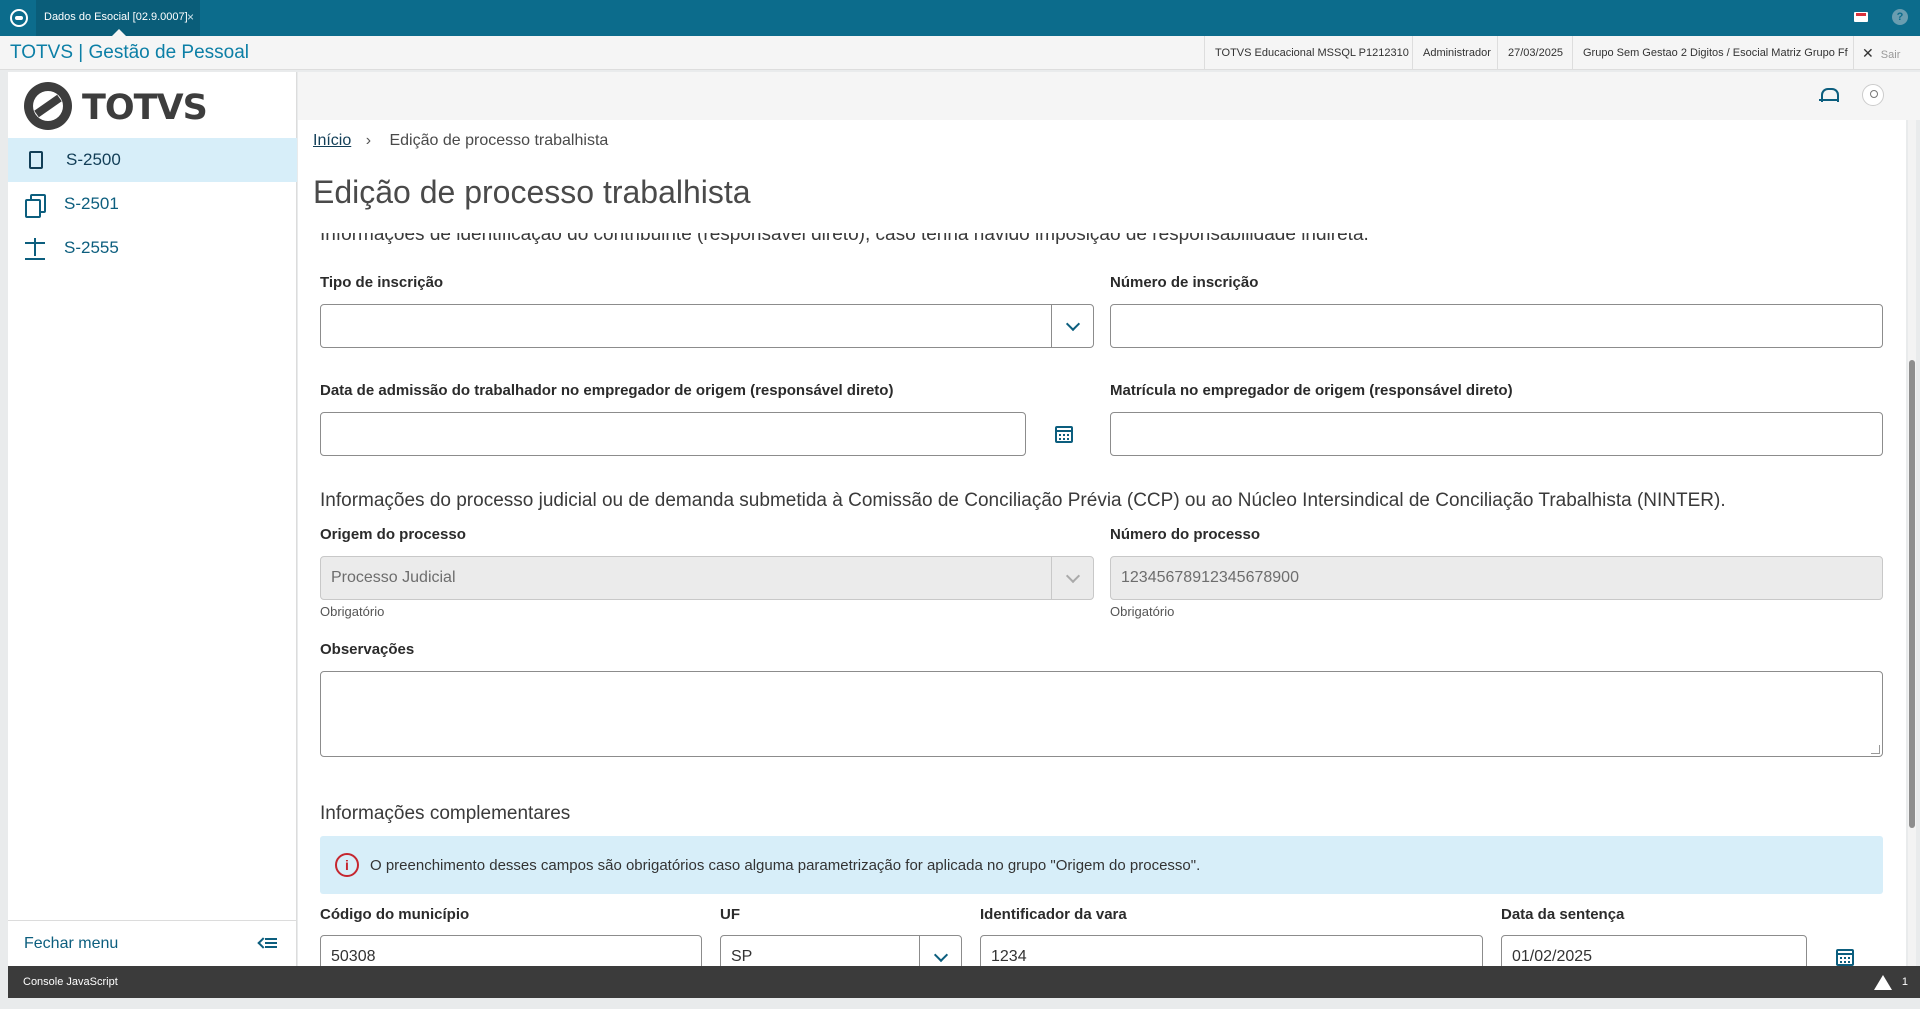 This screenshot has height=1009, width=1920. I want to click on numero-processo-input: 12345678912345678900, so click(1496, 578).